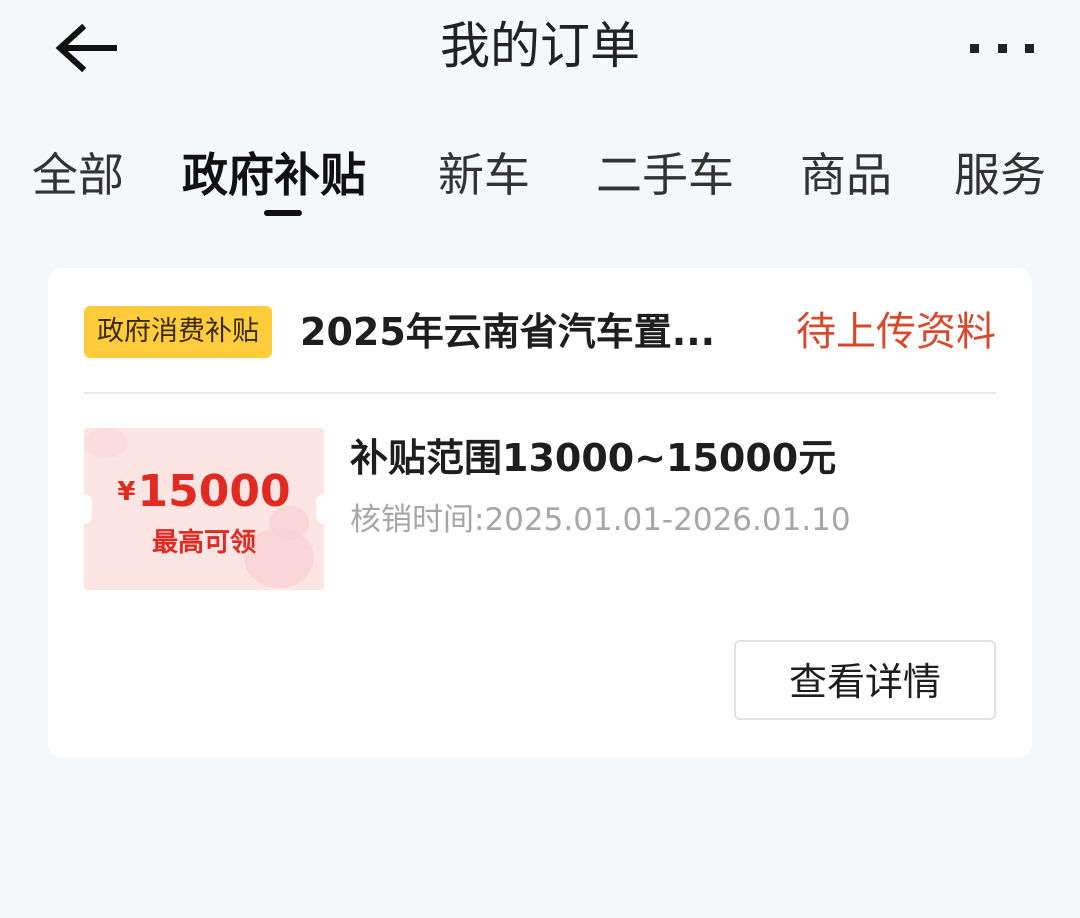 This screenshot has width=1080, height=918. What do you see at coordinates (203, 543) in the screenshot?
I see `coupon-caption: 最高可领` at bounding box center [203, 543].